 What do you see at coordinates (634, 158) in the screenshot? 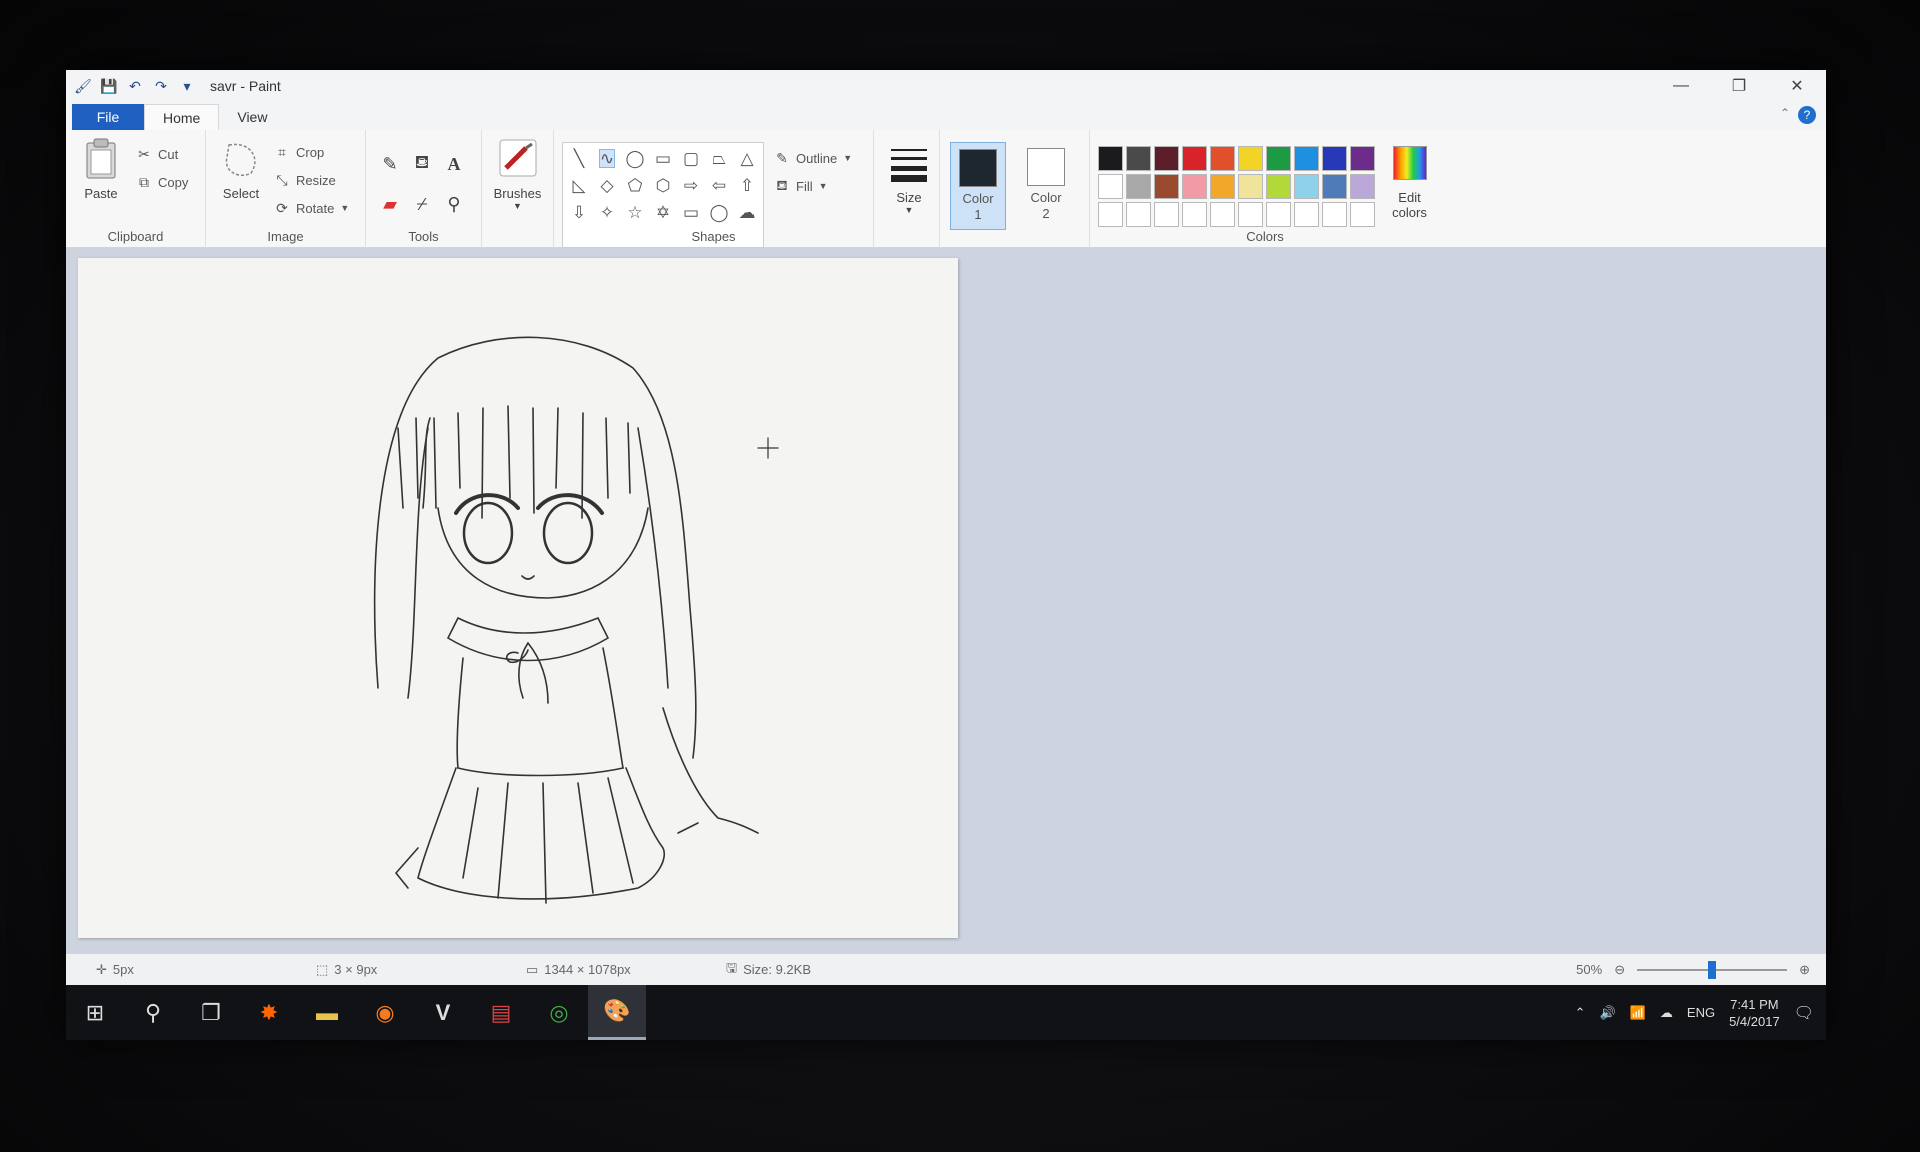
I see `oval-shape-icon: ◯` at bounding box center [634, 158].